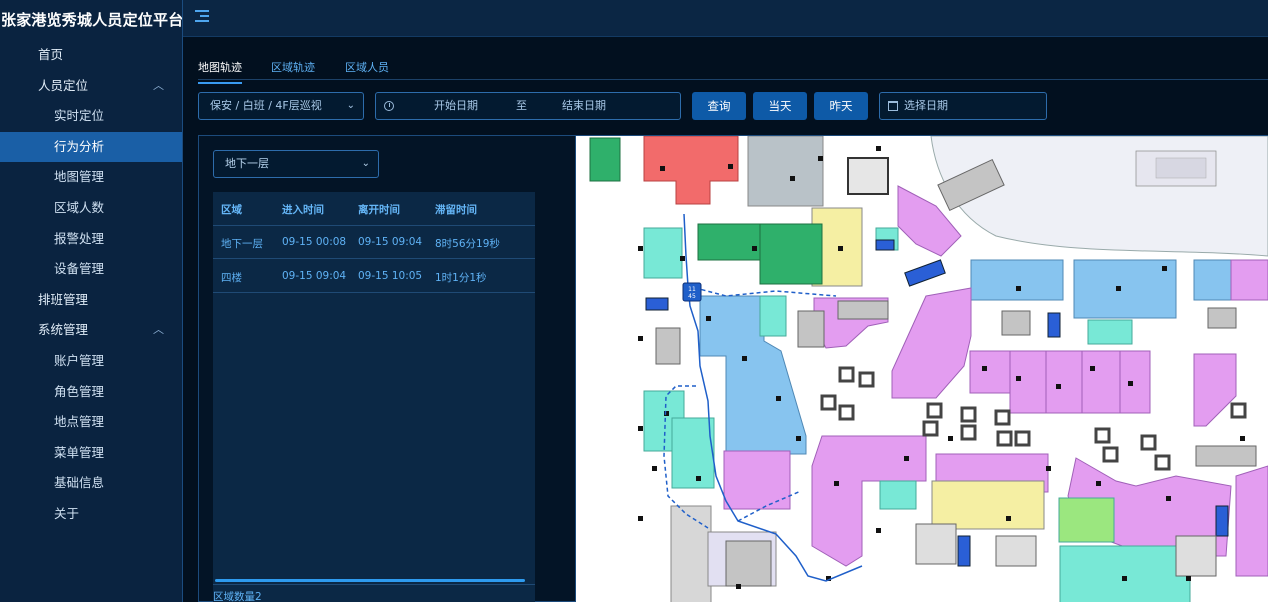  I want to click on cell-area: 地下一层, so click(242, 244).